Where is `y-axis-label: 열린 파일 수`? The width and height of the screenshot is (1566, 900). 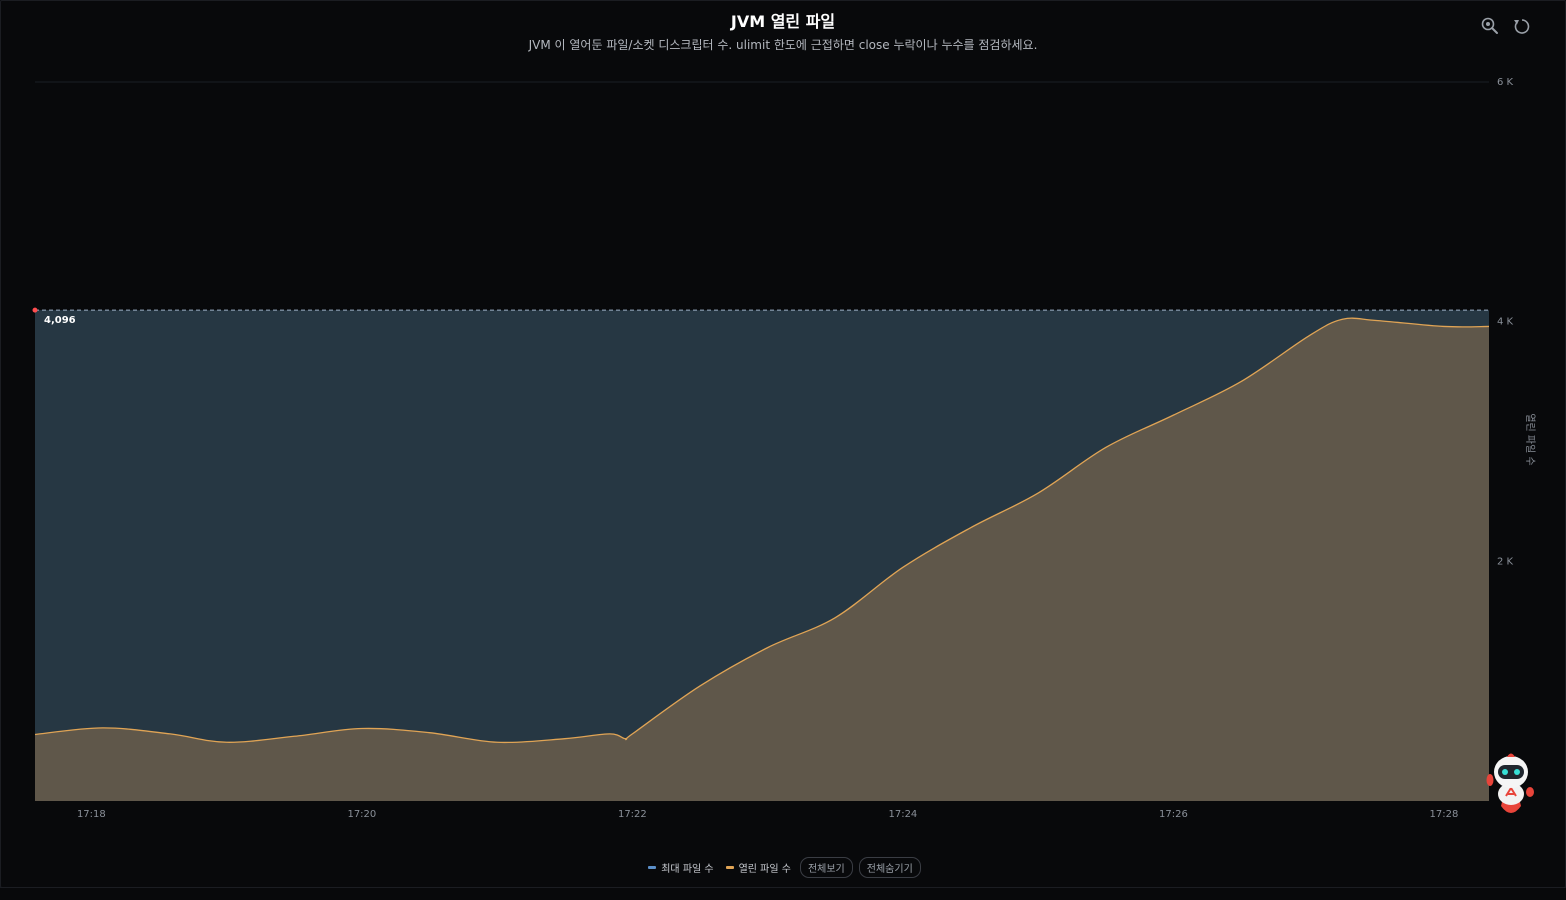 y-axis-label: 열린 파일 수 is located at coordinates (1530, 439).